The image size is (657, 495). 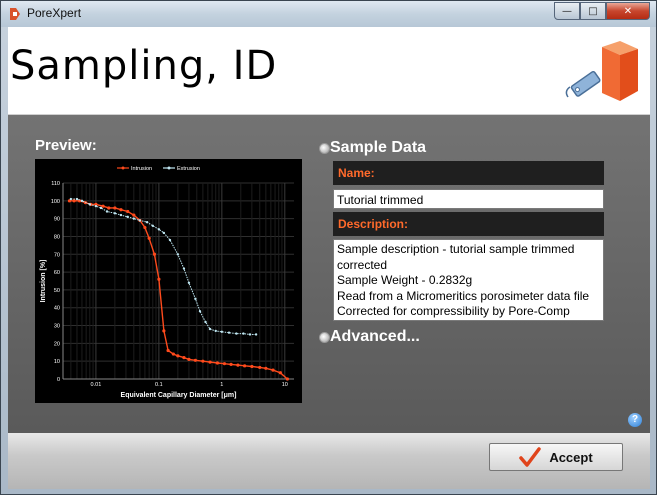 I want to click on y-tick-label: 90, so click(x=57, y=220).